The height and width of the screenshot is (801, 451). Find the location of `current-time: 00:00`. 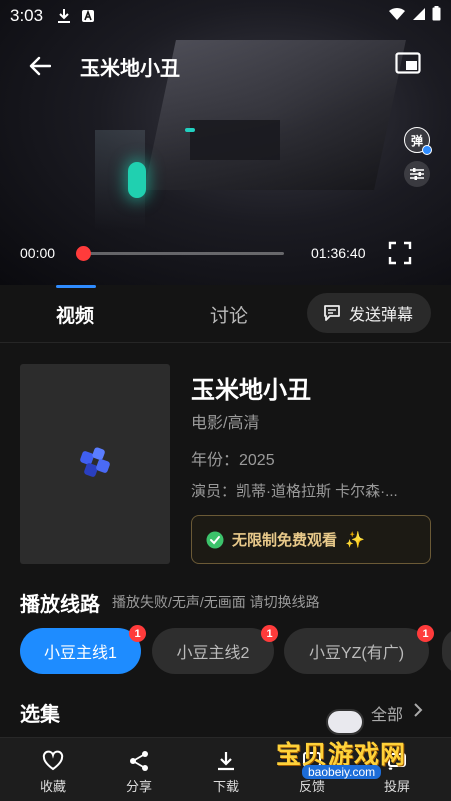

current-time: 00:00 is located at coordinates (38, 253).